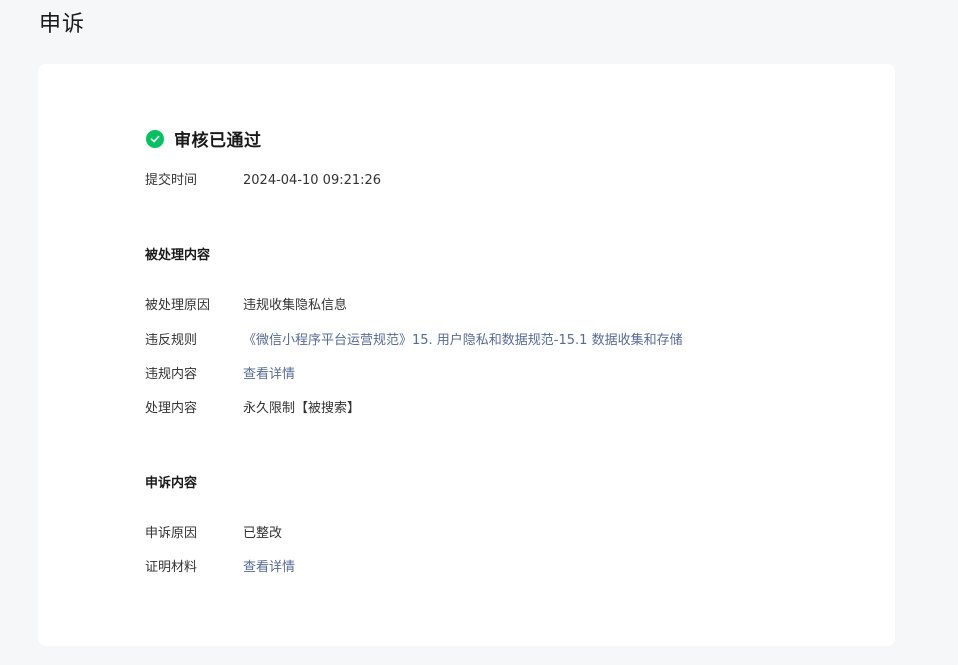 This screenshot has height=665, width=958. What do you see at coordinates (263, 533) in the screenshot?
I see `appeal-reason-value: 已整改` at bounding box center [263, 533].